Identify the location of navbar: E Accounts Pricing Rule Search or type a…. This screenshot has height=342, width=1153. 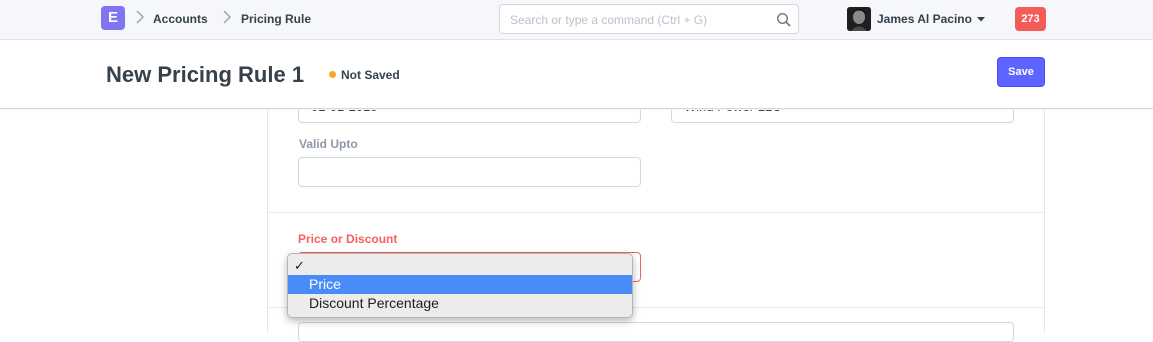
(576, 20).